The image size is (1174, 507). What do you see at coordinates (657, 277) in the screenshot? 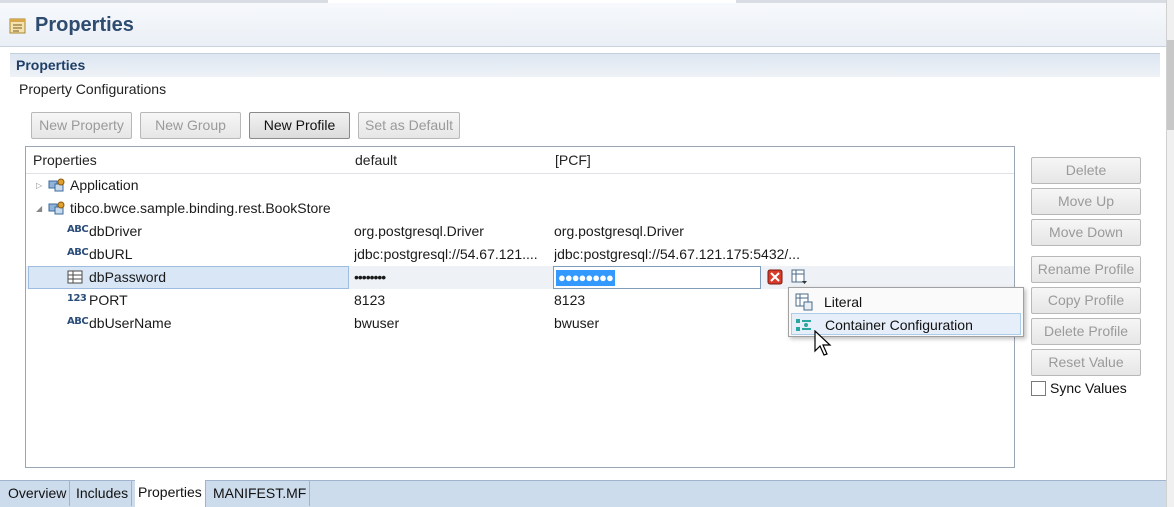
I see `password-editor-input: ●●●●●●●●` at bounding box center [657, 277].